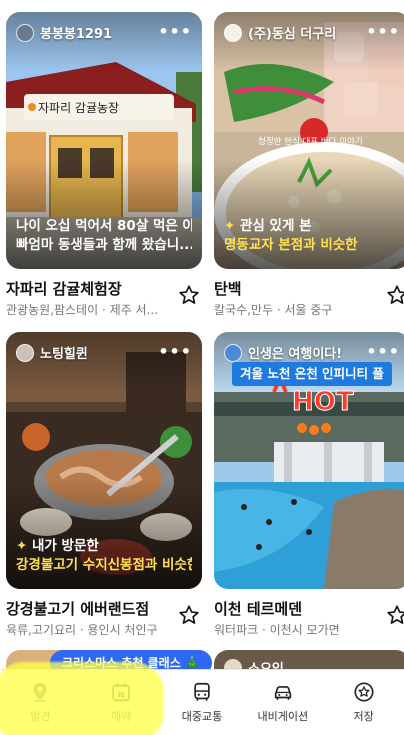 Image resolution: width=404 pixels, height=735 pixels. I want to click on author-name: 봉봉봉1291, so click(76, 34).